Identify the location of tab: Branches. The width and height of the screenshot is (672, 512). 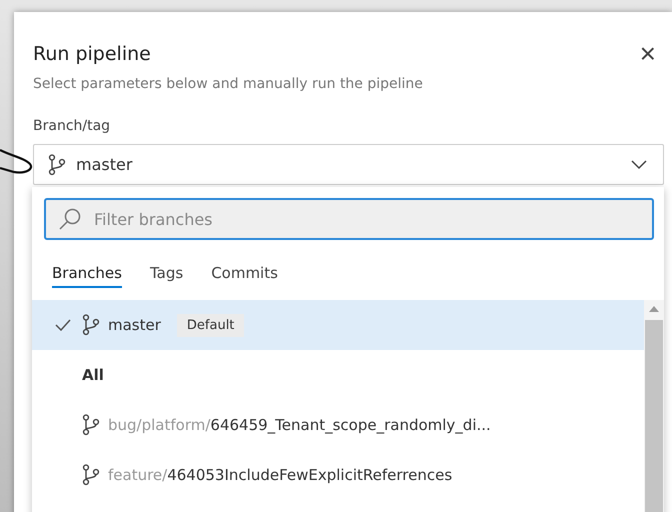
(87, 276).